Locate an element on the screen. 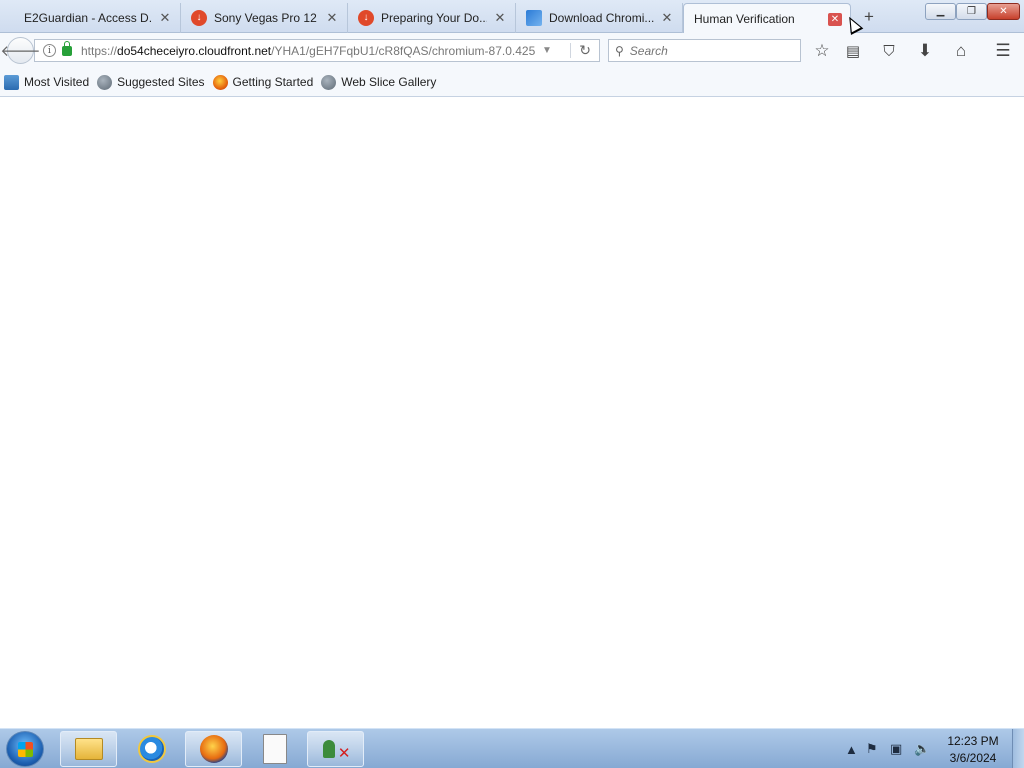 The height and width of the screenshot is (768, 1024). bookmark-label: Getting Started is located at coordinates (273, 82).